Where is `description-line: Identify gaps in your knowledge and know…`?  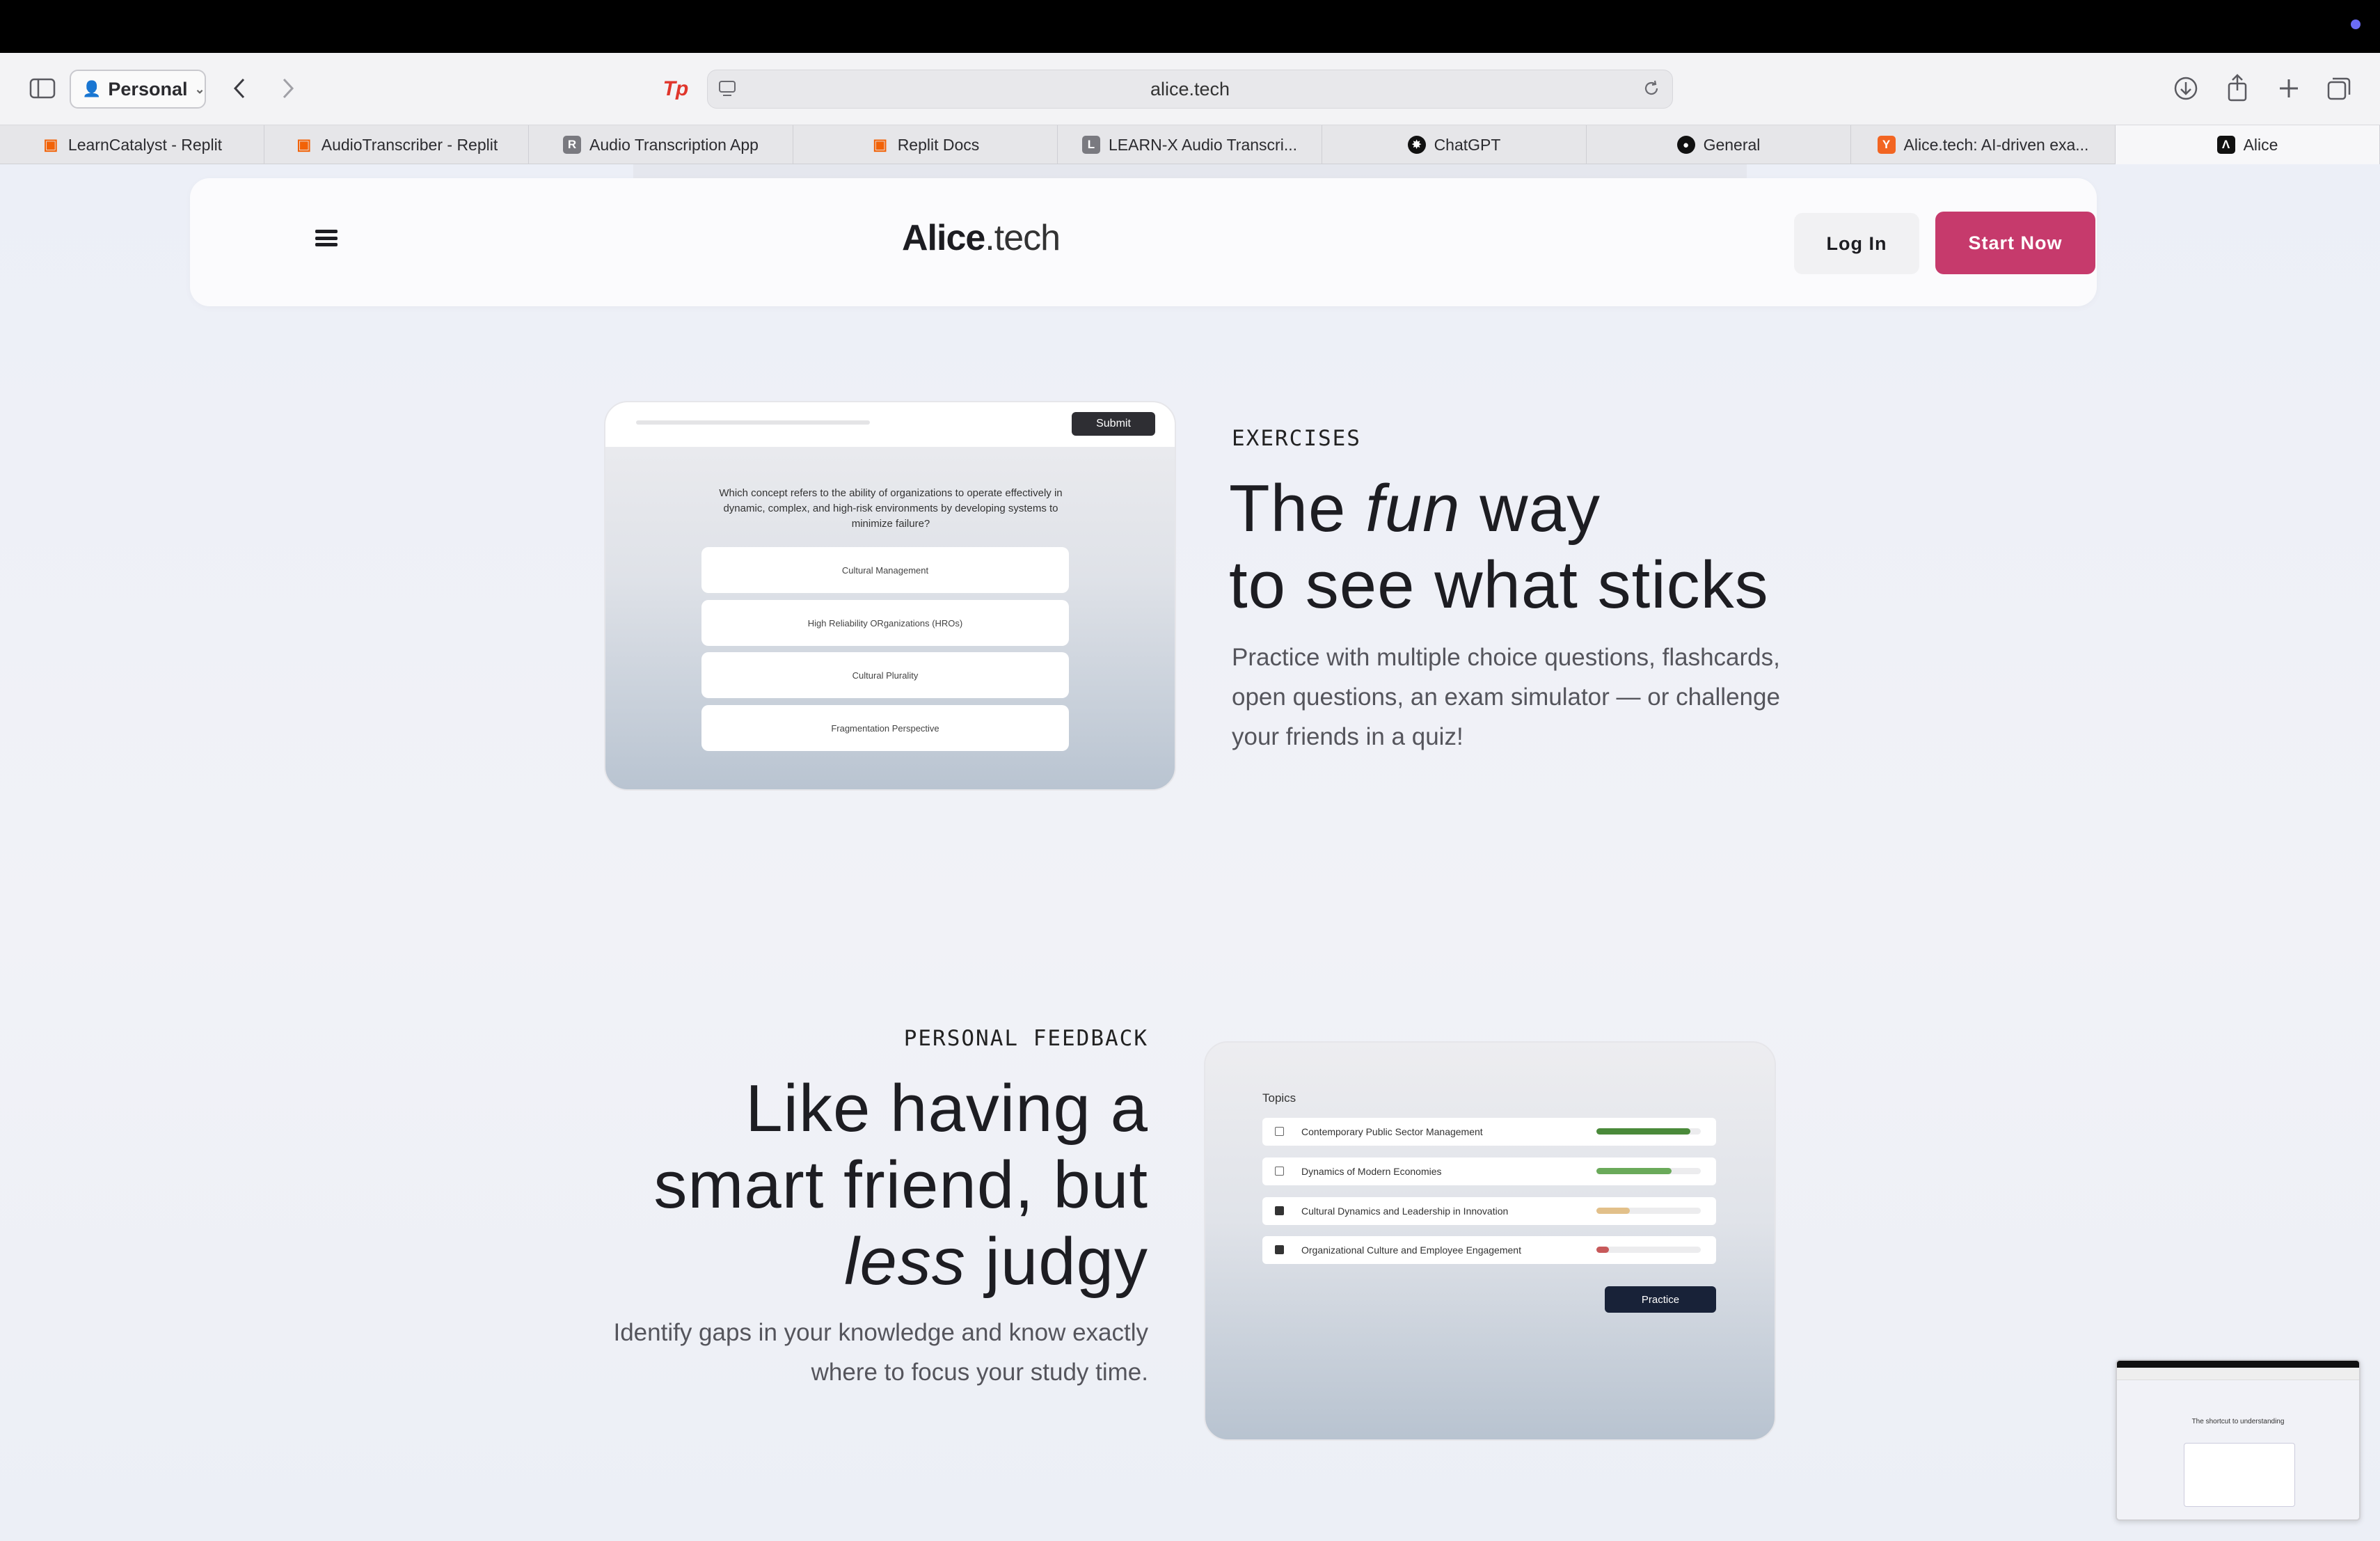 description-line: Identify gaps in your knowledge and know… is located at coordinates (880, 1332).